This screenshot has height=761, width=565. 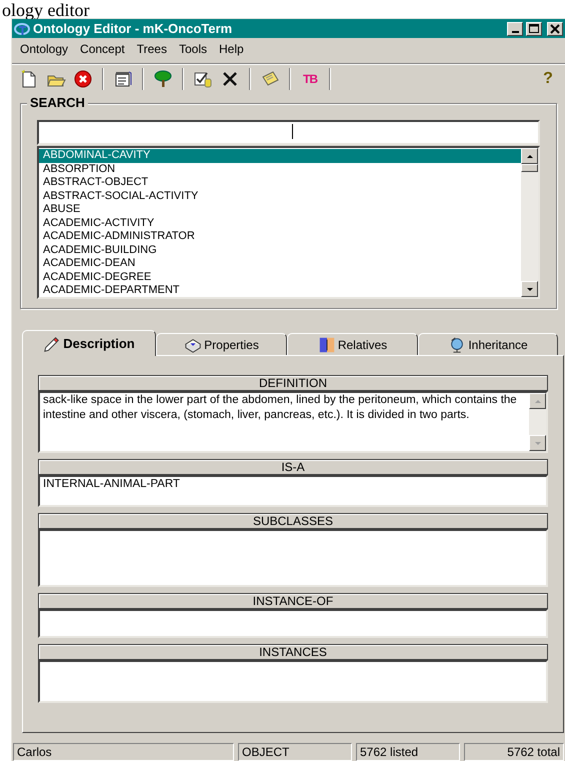 What do you see at coordinates (408, 752) in the screenshot?
I see `status-pane: 5762 listed` at bounding box center [408, 752].